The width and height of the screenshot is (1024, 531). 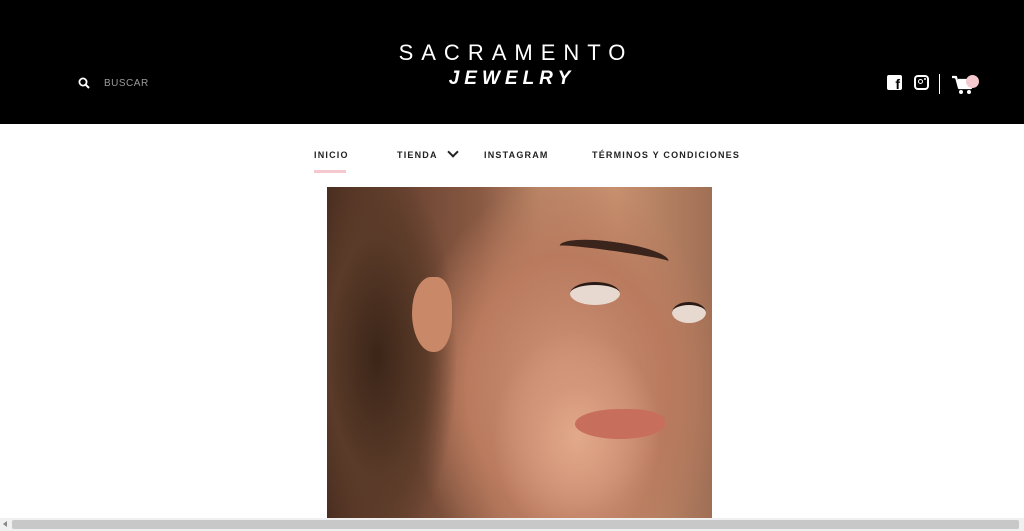 I want to click on nav-item-terminos: TÉRMINOS Y CONDICIONES, so click(x=666, y=155).